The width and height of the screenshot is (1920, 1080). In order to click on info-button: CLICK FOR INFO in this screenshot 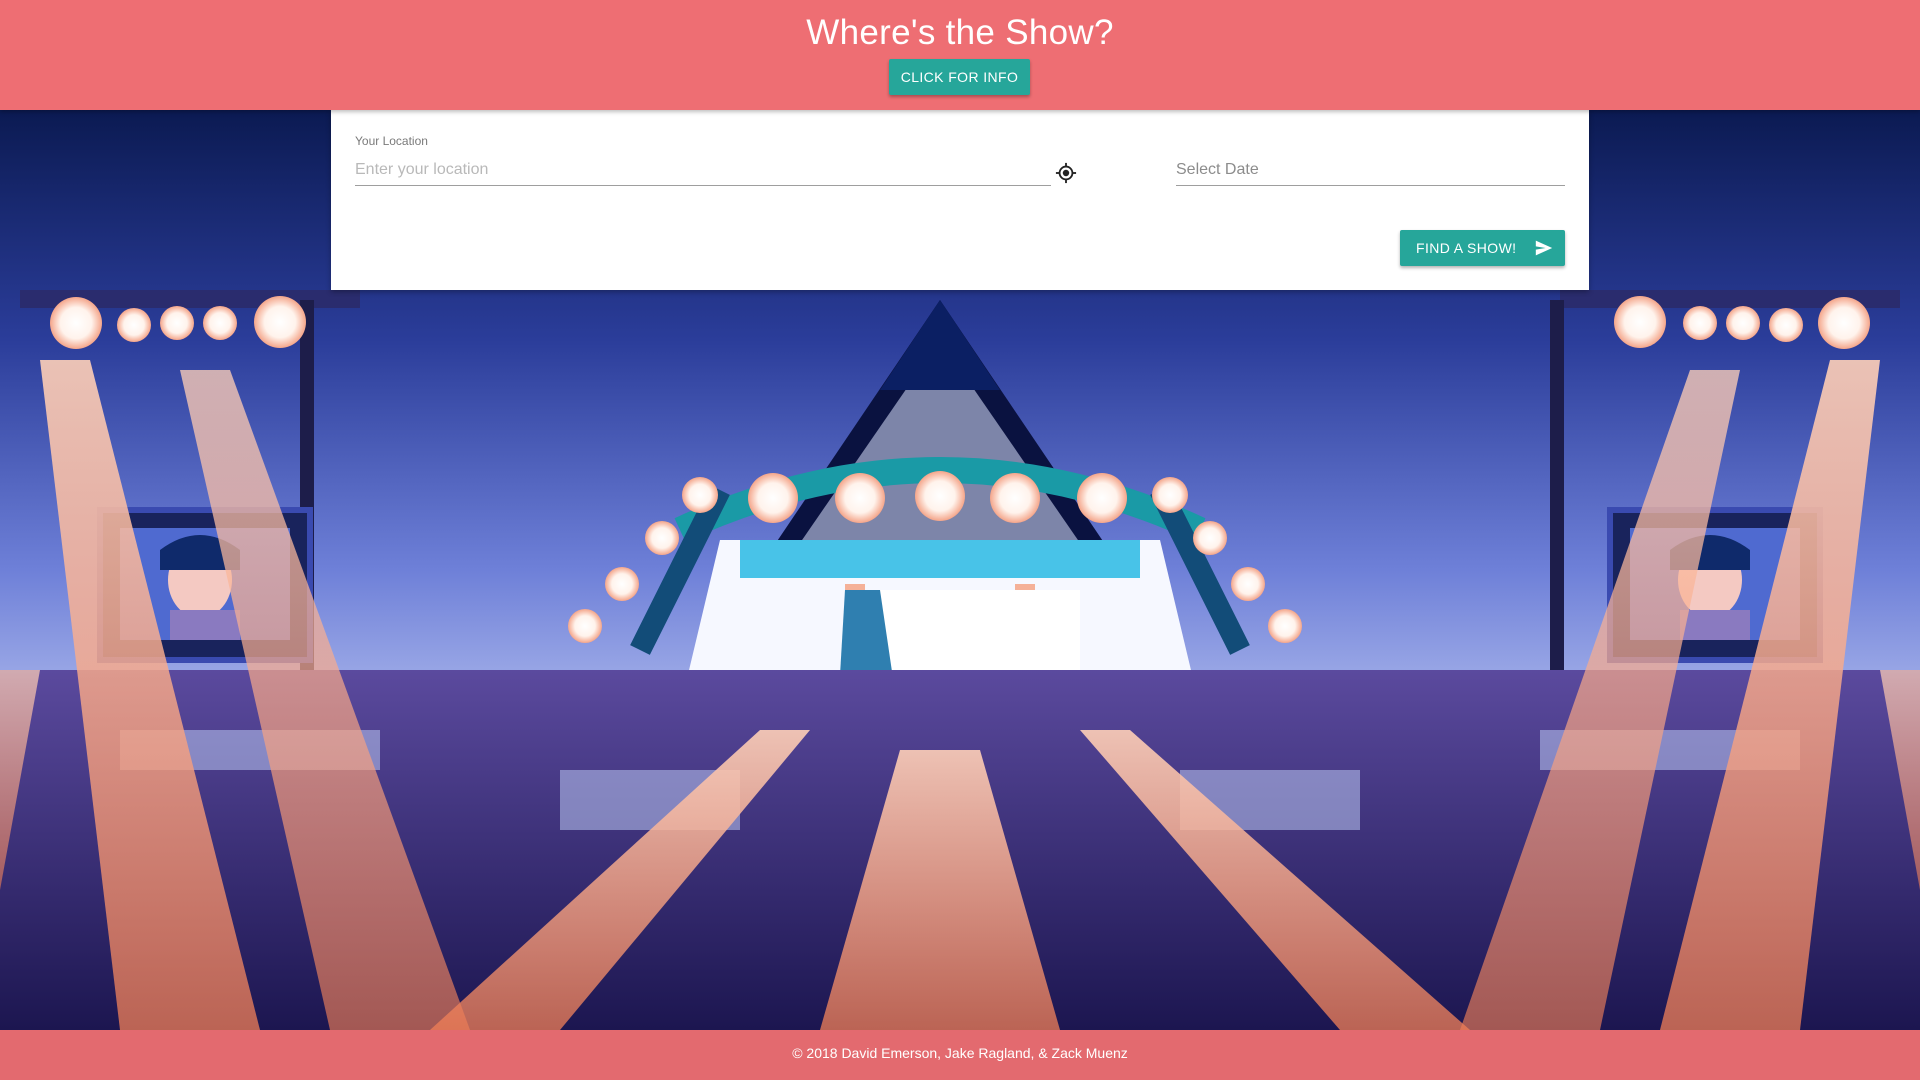, I will do `click(959, 77)`.